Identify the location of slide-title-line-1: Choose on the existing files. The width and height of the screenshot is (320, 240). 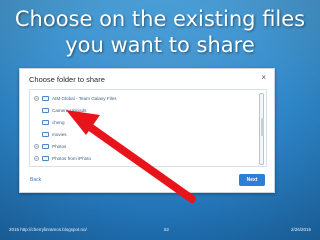
(160, 19).